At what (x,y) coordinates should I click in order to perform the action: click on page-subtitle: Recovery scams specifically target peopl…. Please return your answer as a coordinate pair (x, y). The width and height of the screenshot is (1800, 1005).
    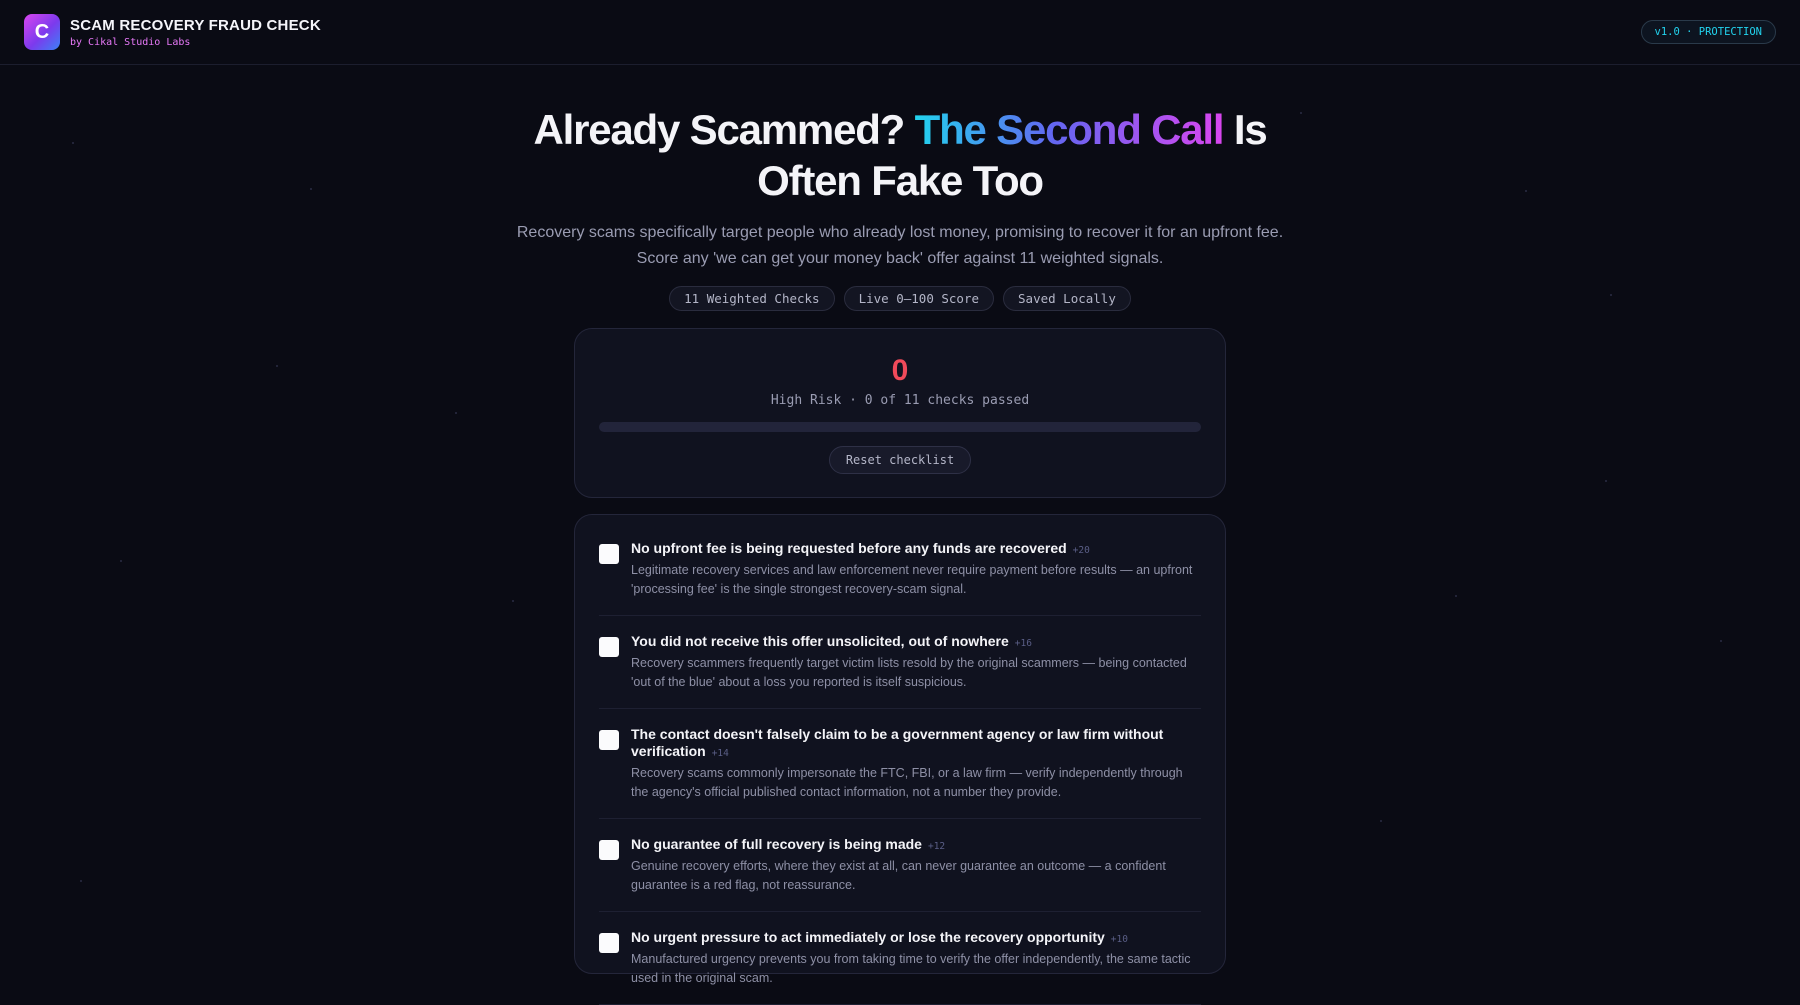
    Looking at the image, I should click on (900, 246).